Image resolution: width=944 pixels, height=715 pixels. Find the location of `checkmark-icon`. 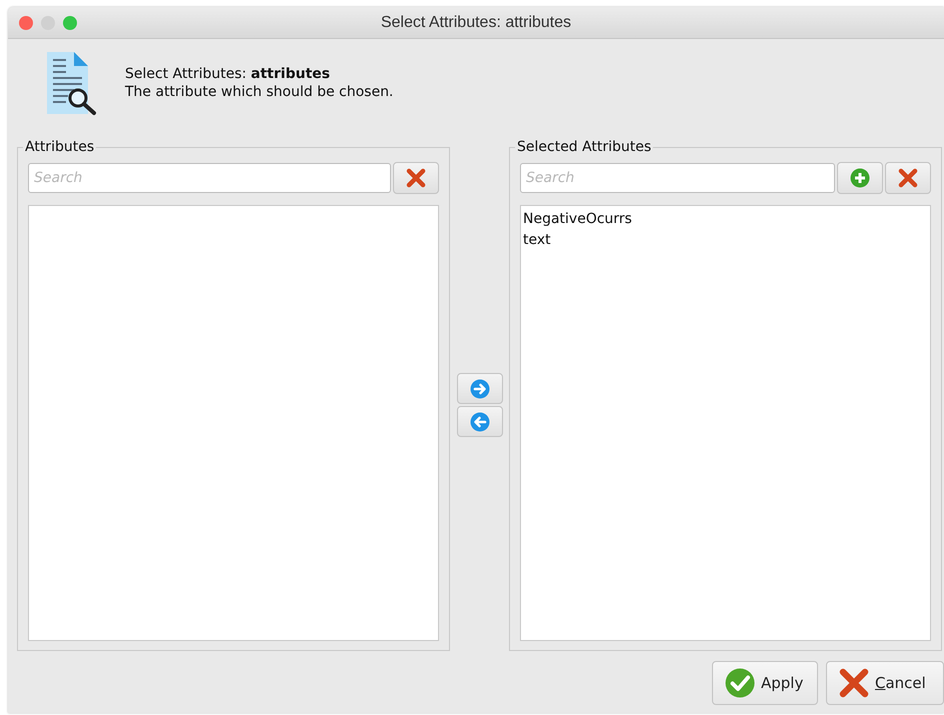

checkmark-icon is located at coordinates (740, 683).